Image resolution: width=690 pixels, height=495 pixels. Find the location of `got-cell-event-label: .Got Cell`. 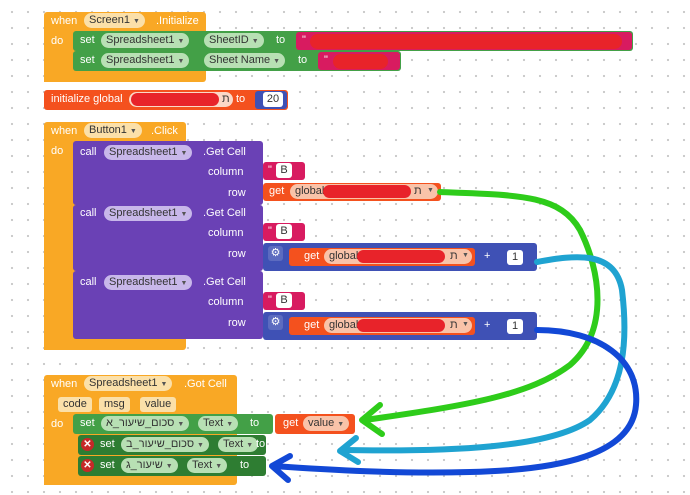

got-cell-event-label: .Got Cell is located at coordinates (205, 384).